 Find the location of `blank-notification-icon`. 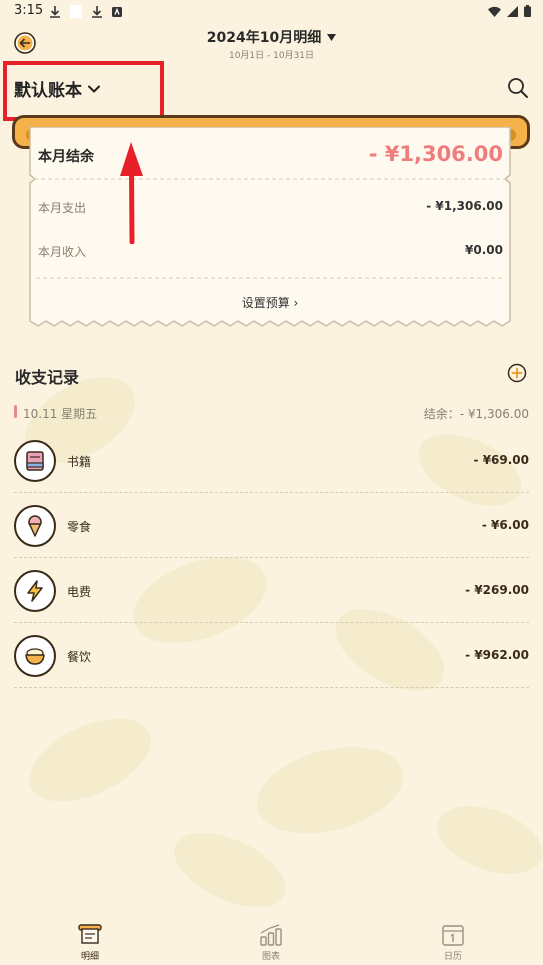

blank-notification-icon is located at coordinates (76, 11).